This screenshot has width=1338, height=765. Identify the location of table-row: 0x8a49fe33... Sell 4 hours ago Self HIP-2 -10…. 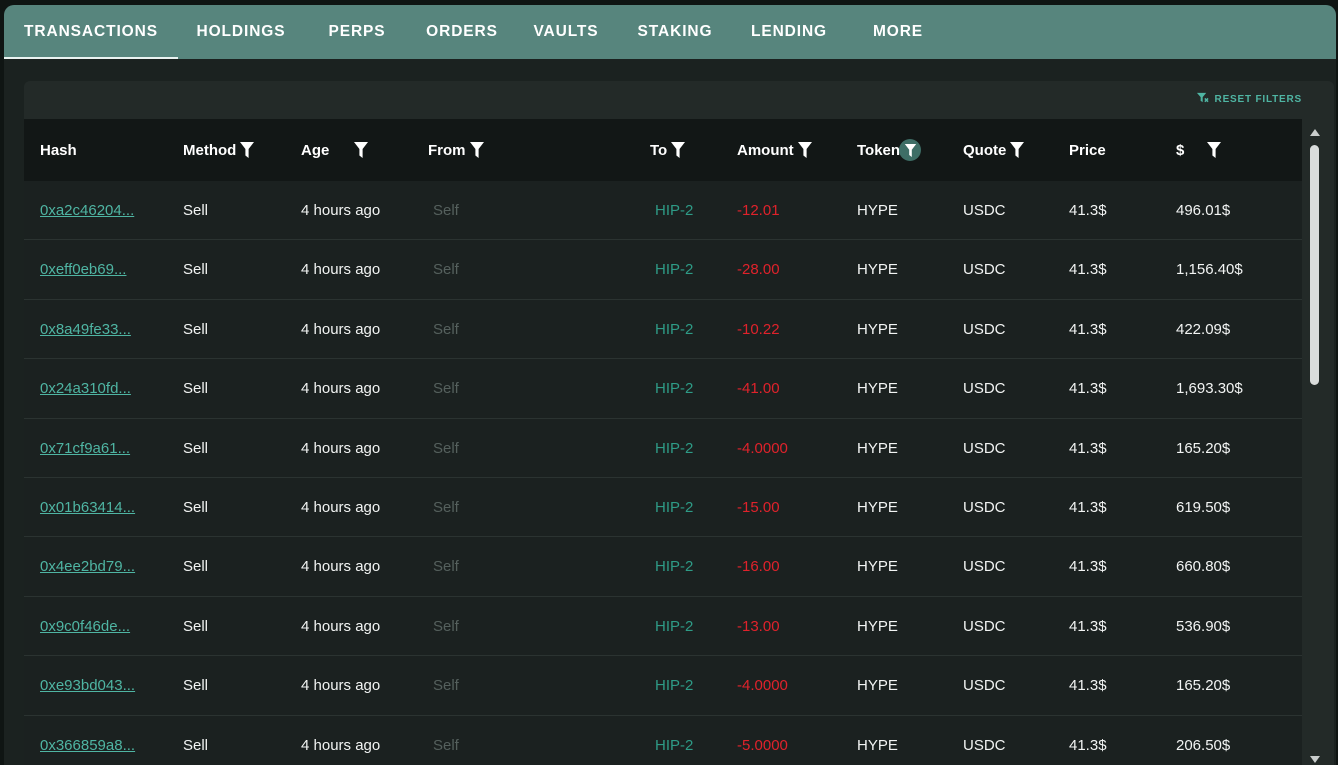
(663, 330).